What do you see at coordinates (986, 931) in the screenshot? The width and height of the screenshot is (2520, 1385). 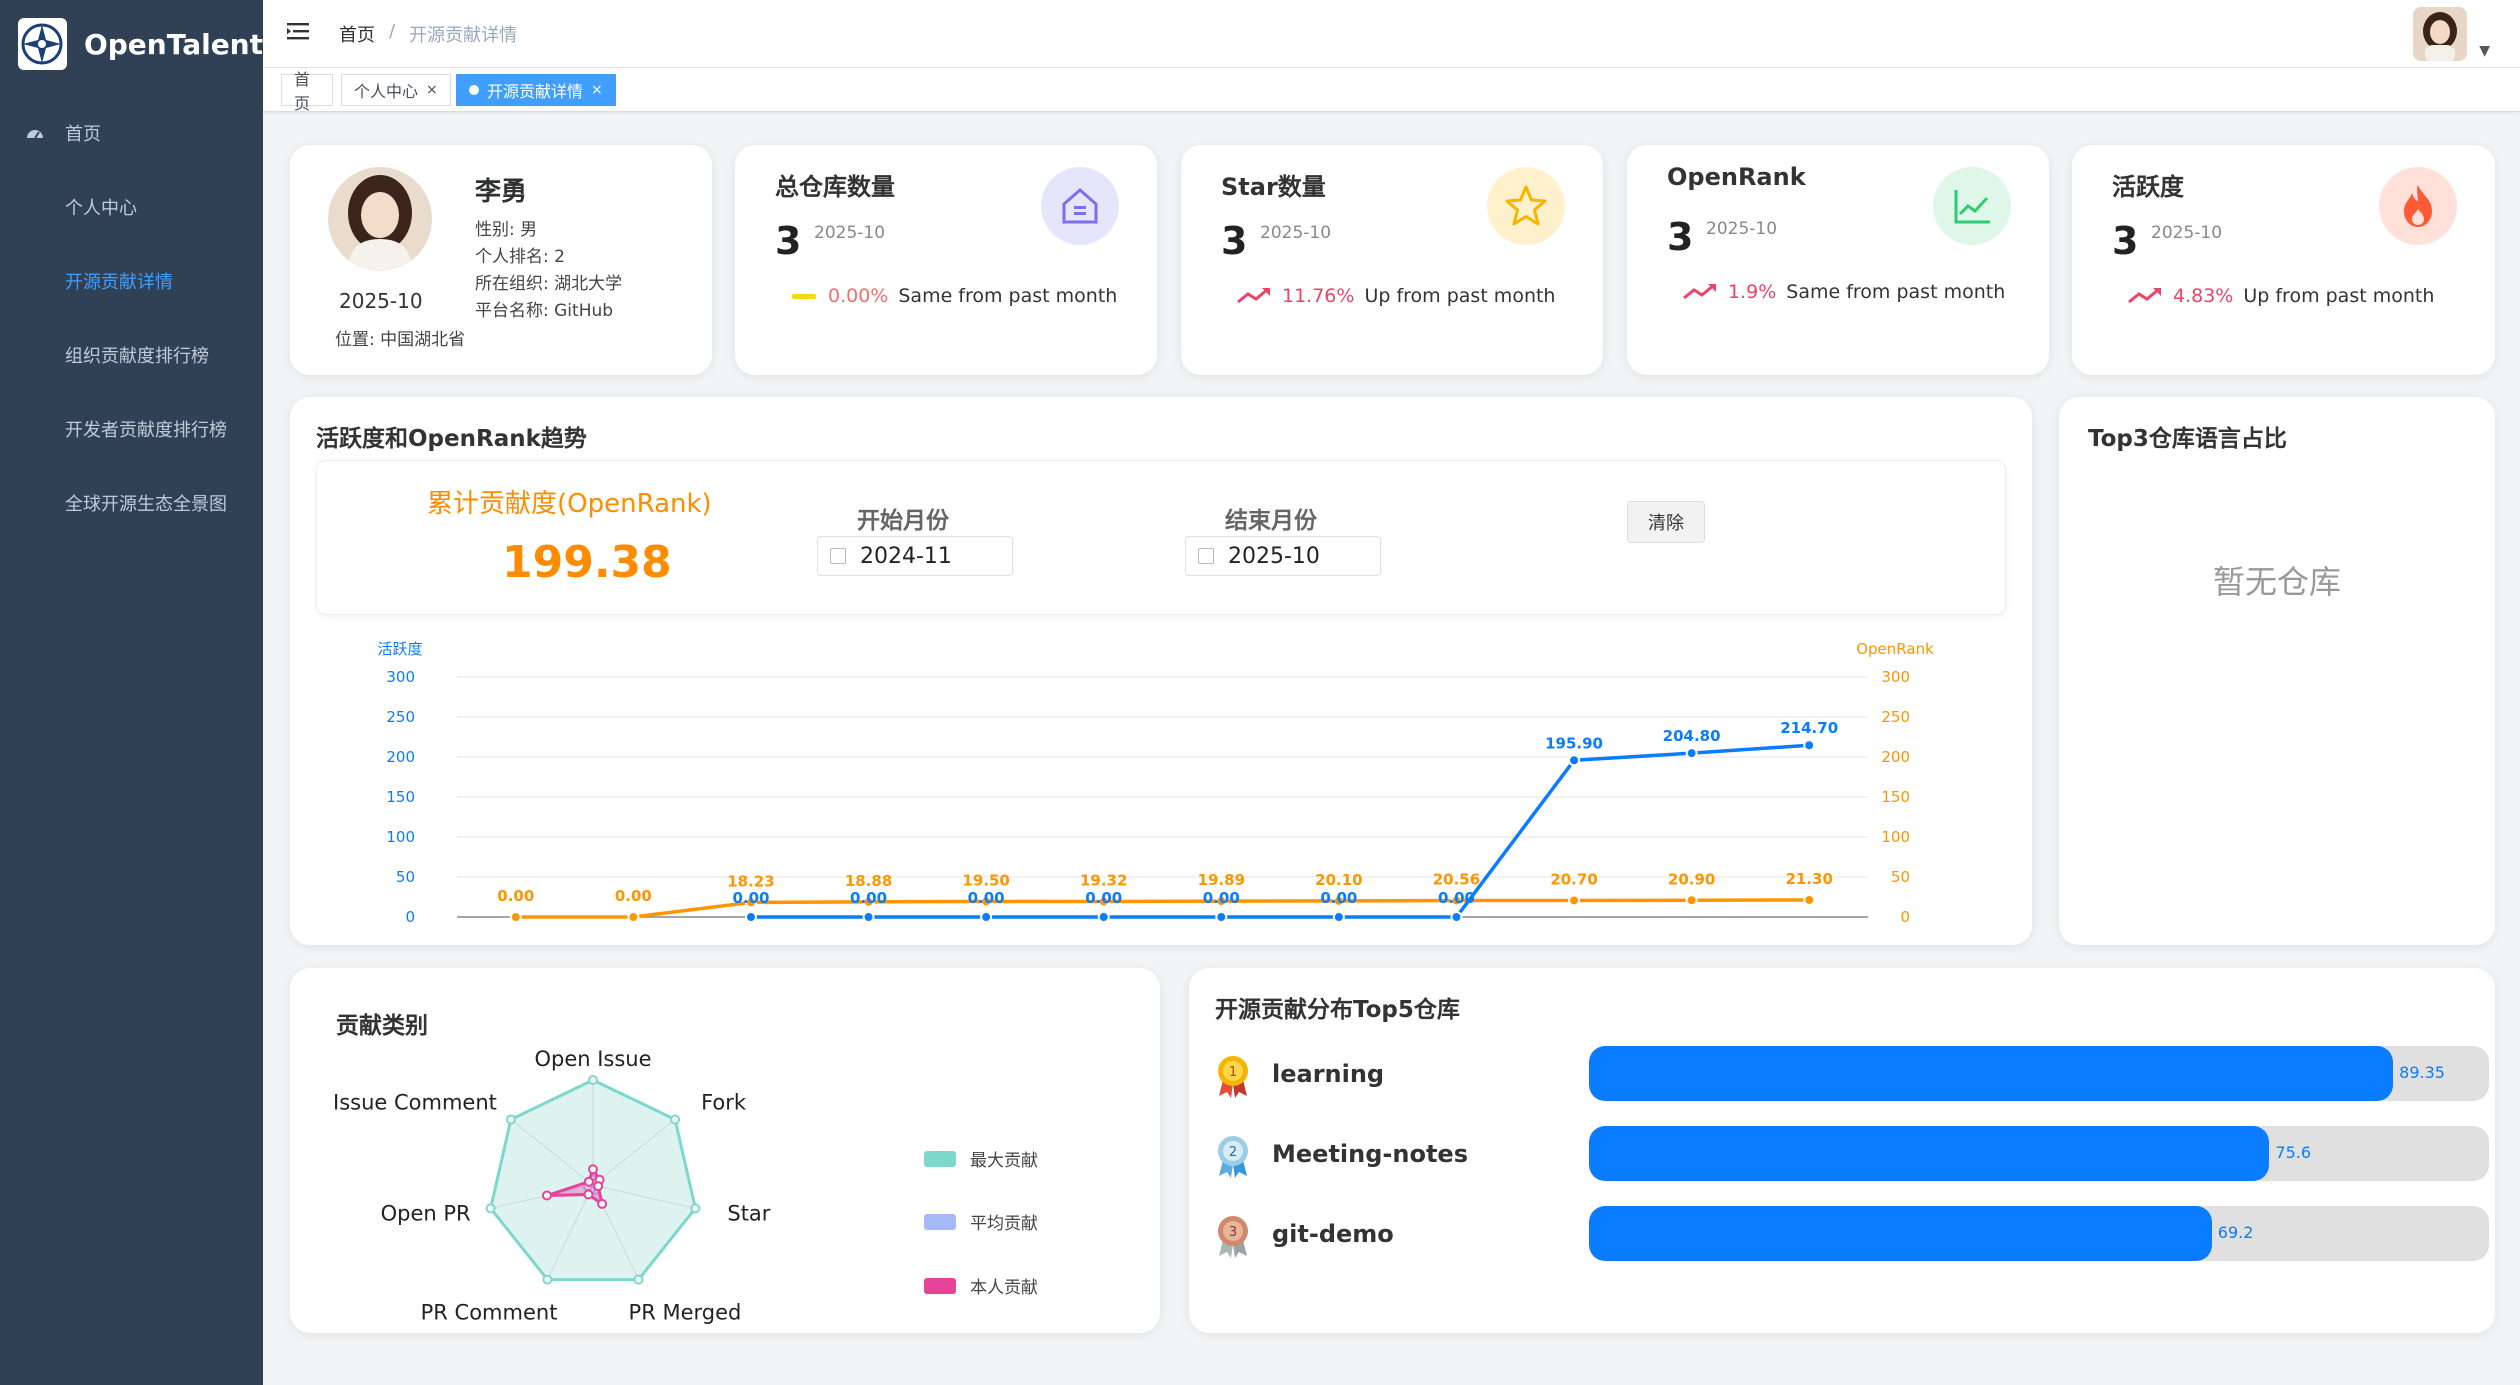 I see `x-tick-label: 2025-03` at bounding box center [986, 931].